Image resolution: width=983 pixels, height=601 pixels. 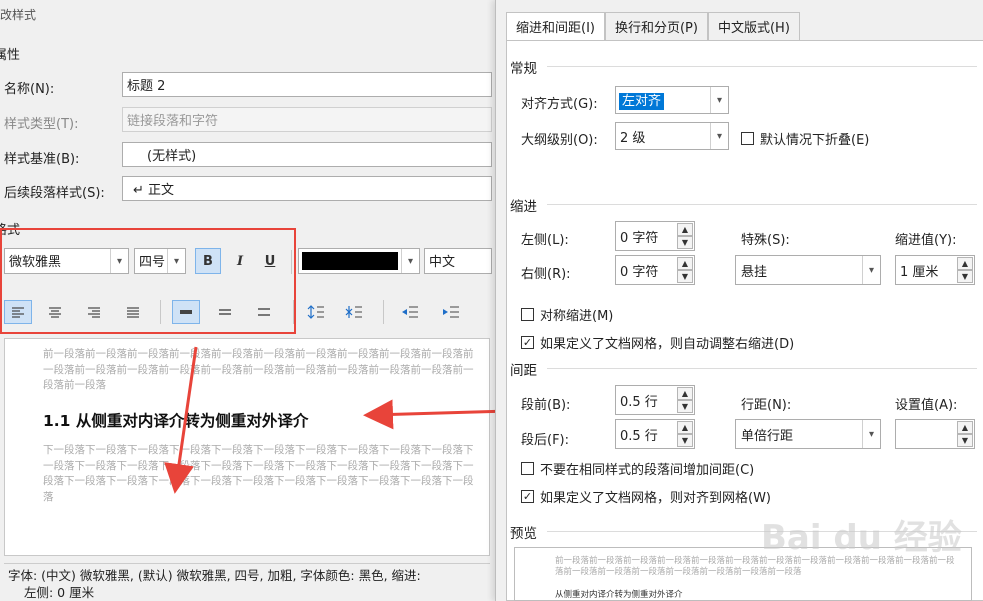 What do you see at coordinates (919, 272) in the screenshot?
I see `indent-by-value: 1 厘米` at bounding box center [919, 272].